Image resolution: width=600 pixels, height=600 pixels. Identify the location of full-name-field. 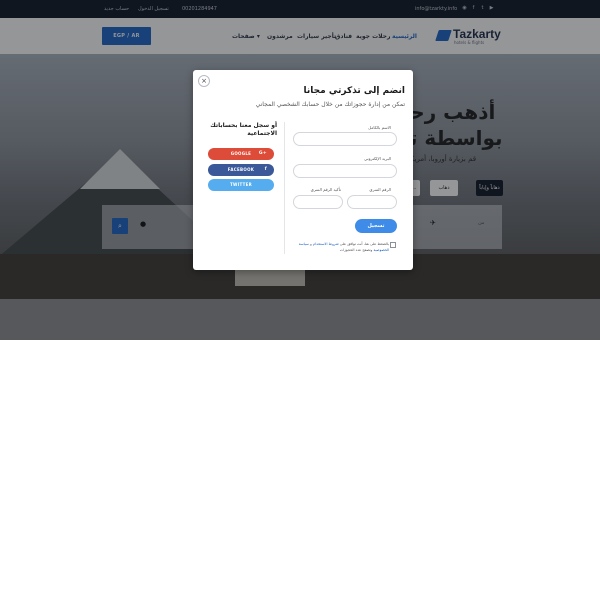
(345, 139).